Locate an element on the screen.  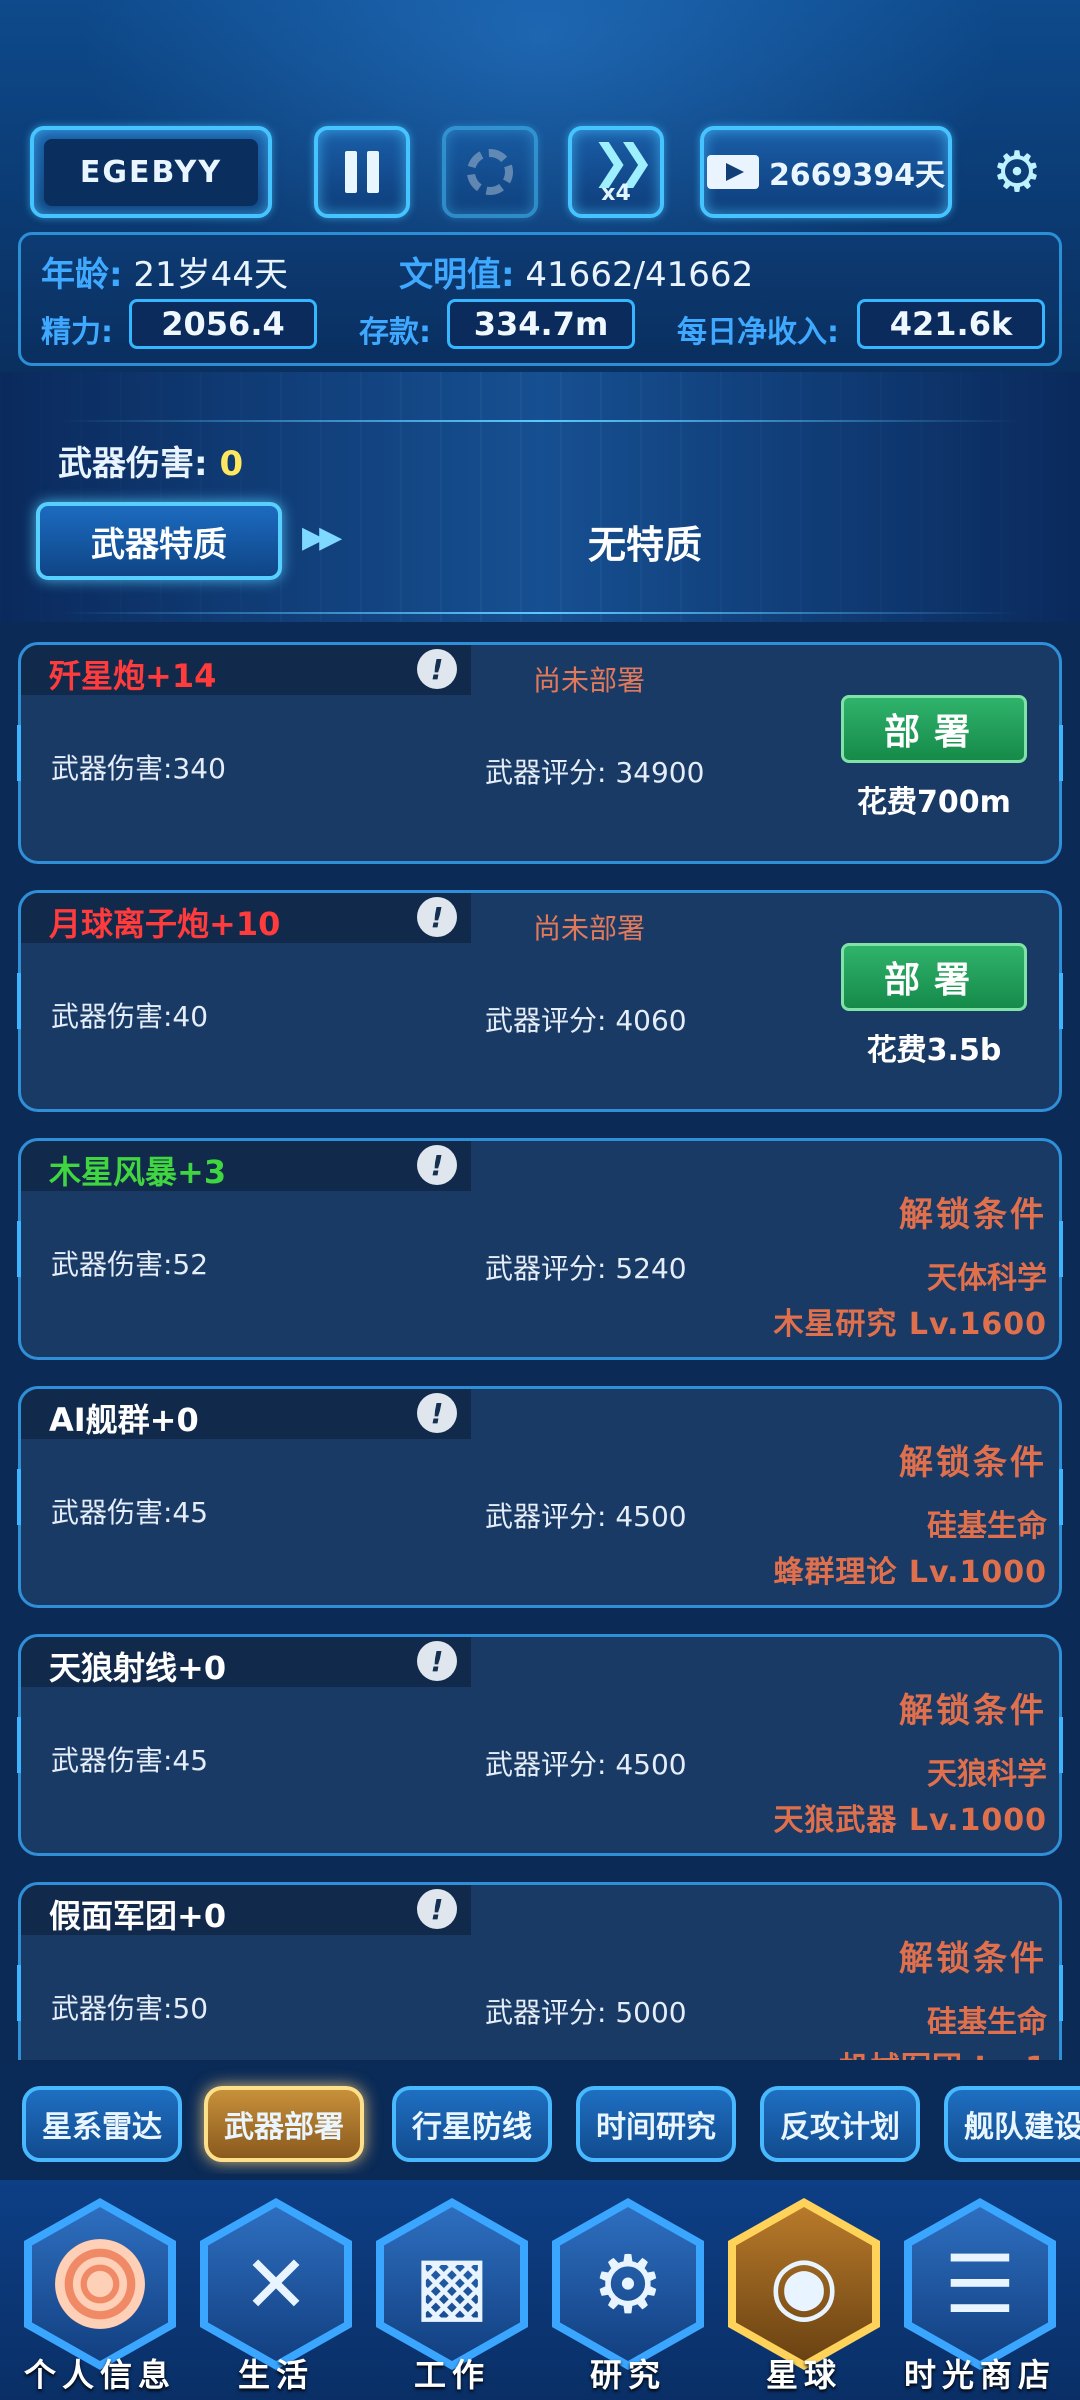
trait-value: 无特质 is located at coordinates (644, 545).